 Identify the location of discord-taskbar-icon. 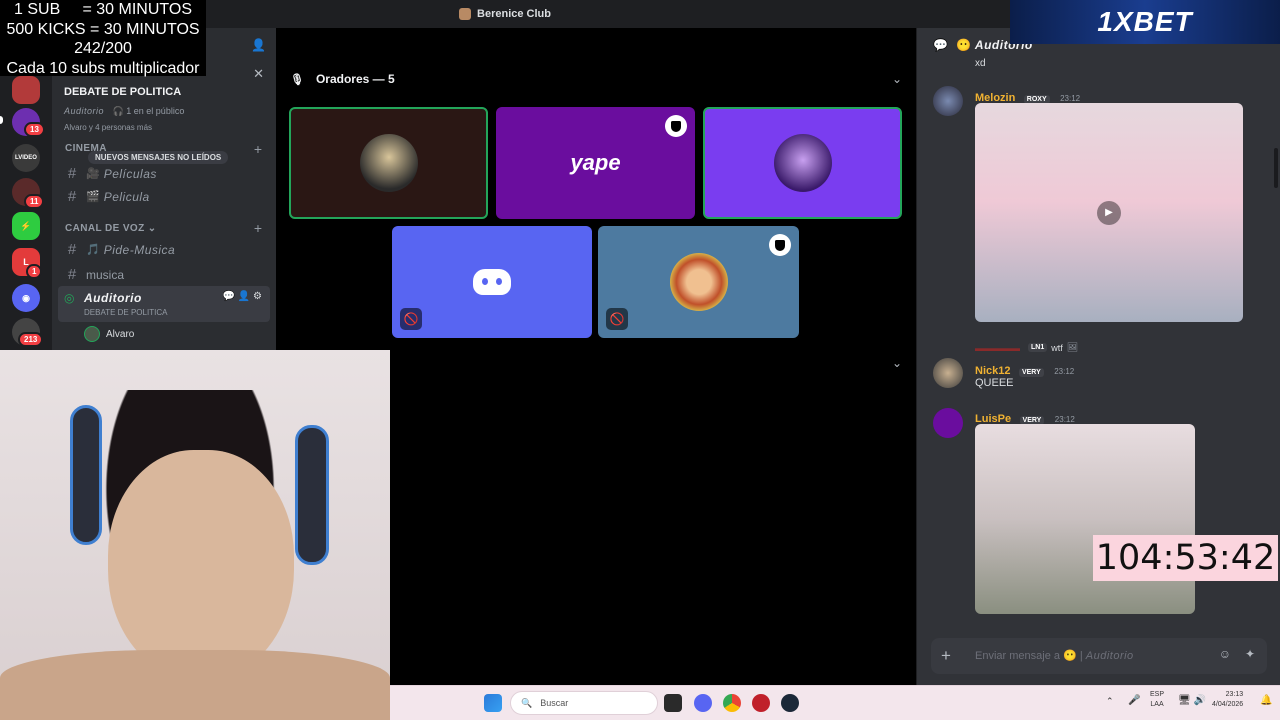
(703, 703).